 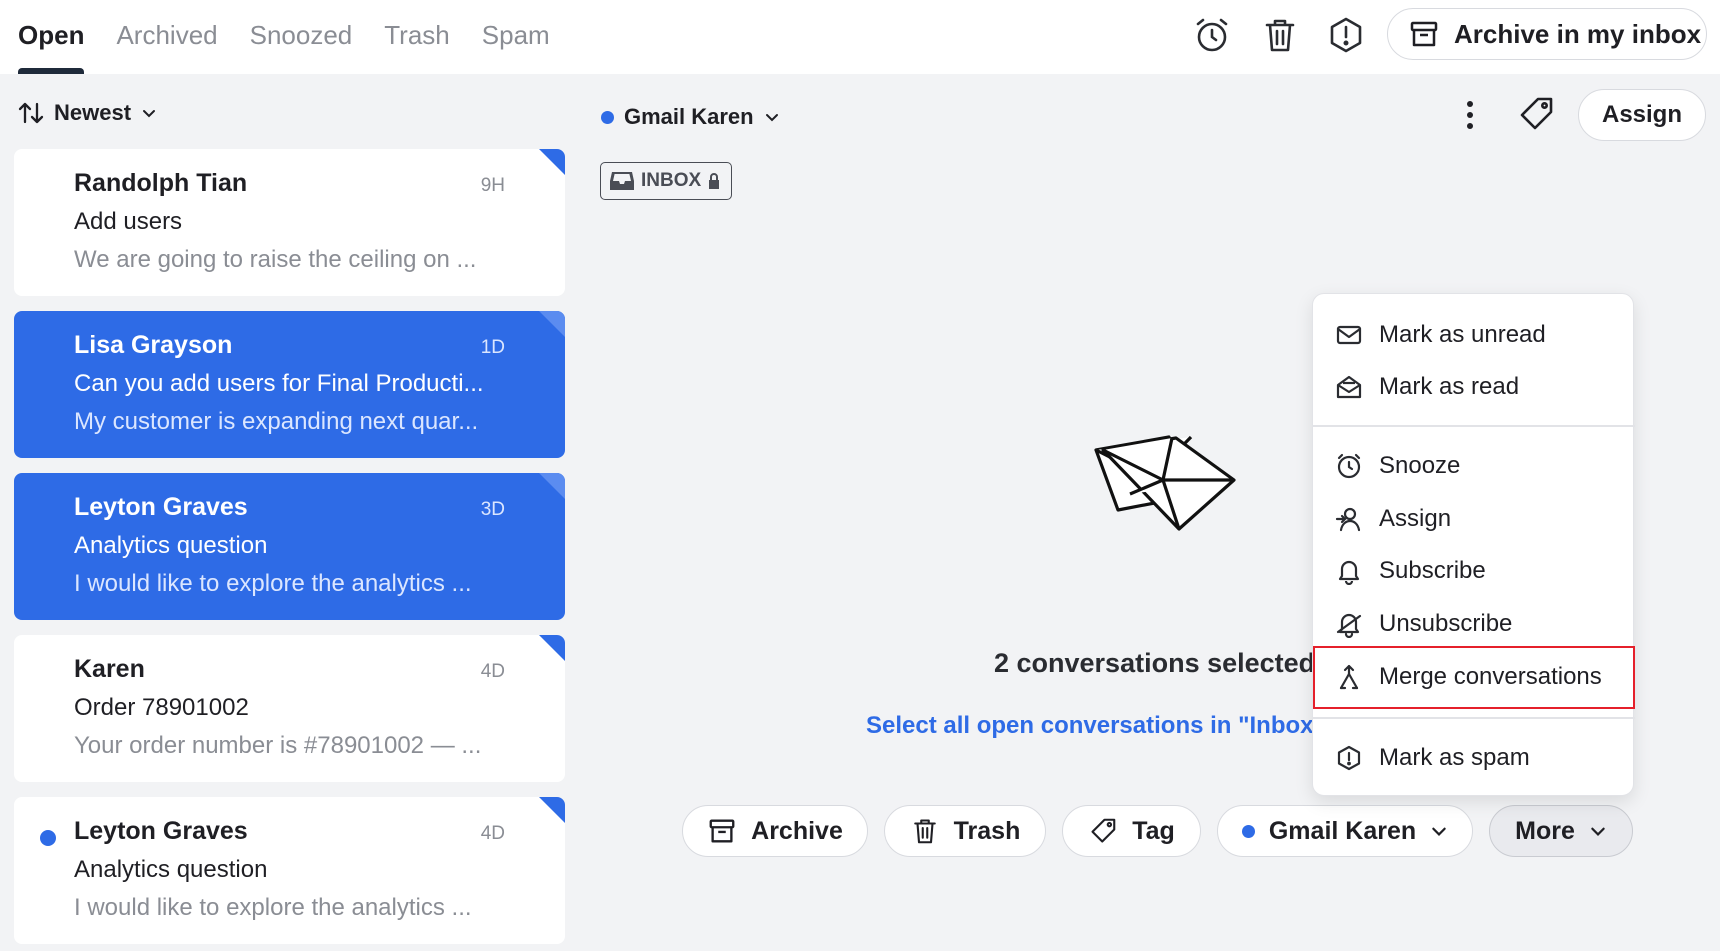 I want to click on menu-item-snooze: Snooze, so click(x=1474, y=466).